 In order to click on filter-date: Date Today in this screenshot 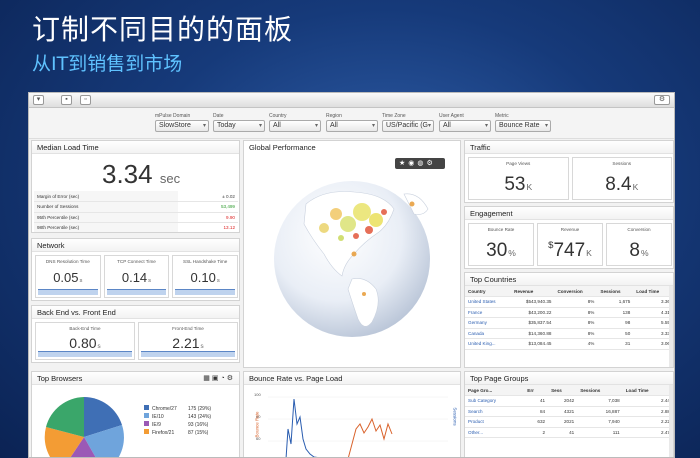, I will do `click(239, 122)`.